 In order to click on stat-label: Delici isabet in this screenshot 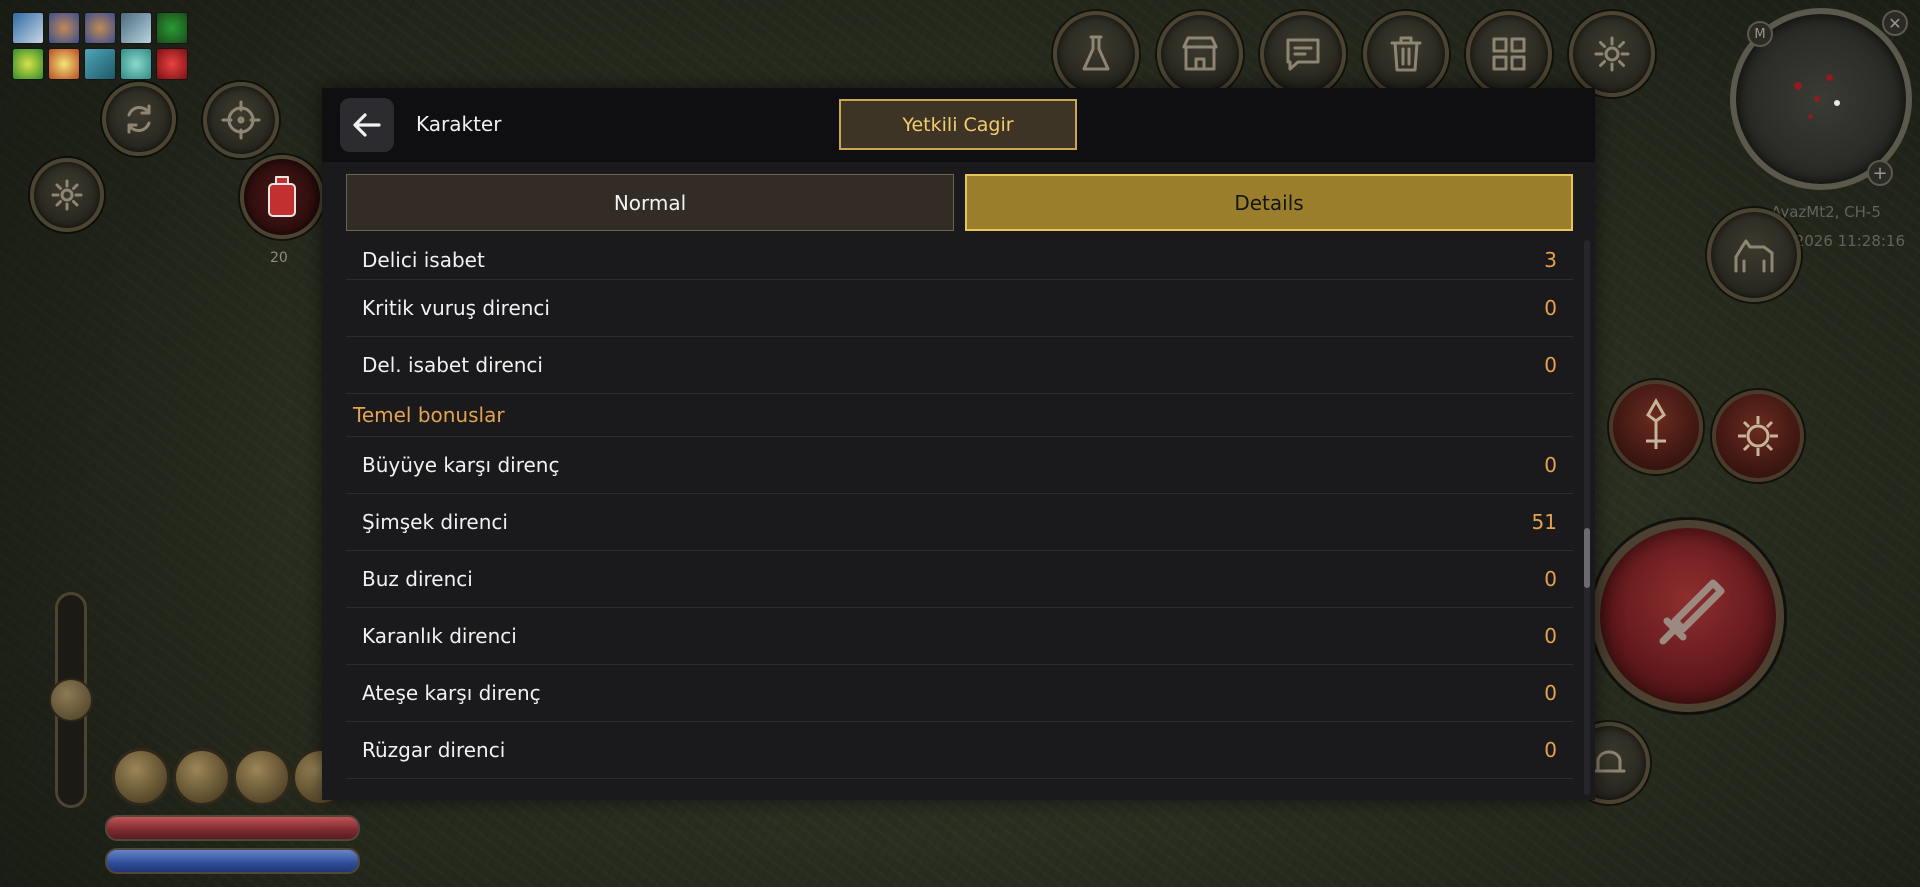, I will do `click(423, 259)`.